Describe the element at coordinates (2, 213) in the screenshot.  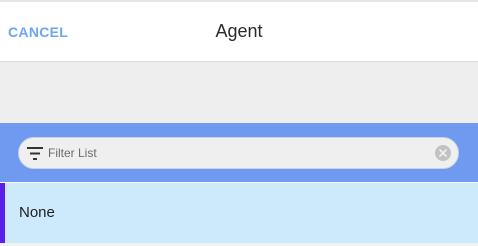
I see `selection-indicator` at that location.